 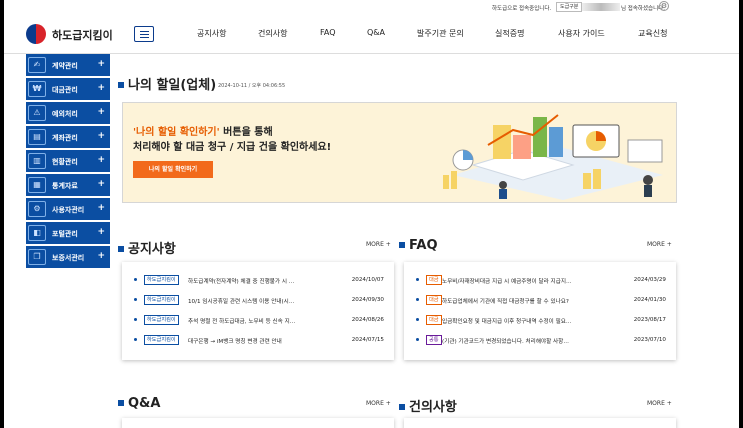 I want to click on sidebar-item: ▤ 계좌관리 +, so click(x=68, y=137).